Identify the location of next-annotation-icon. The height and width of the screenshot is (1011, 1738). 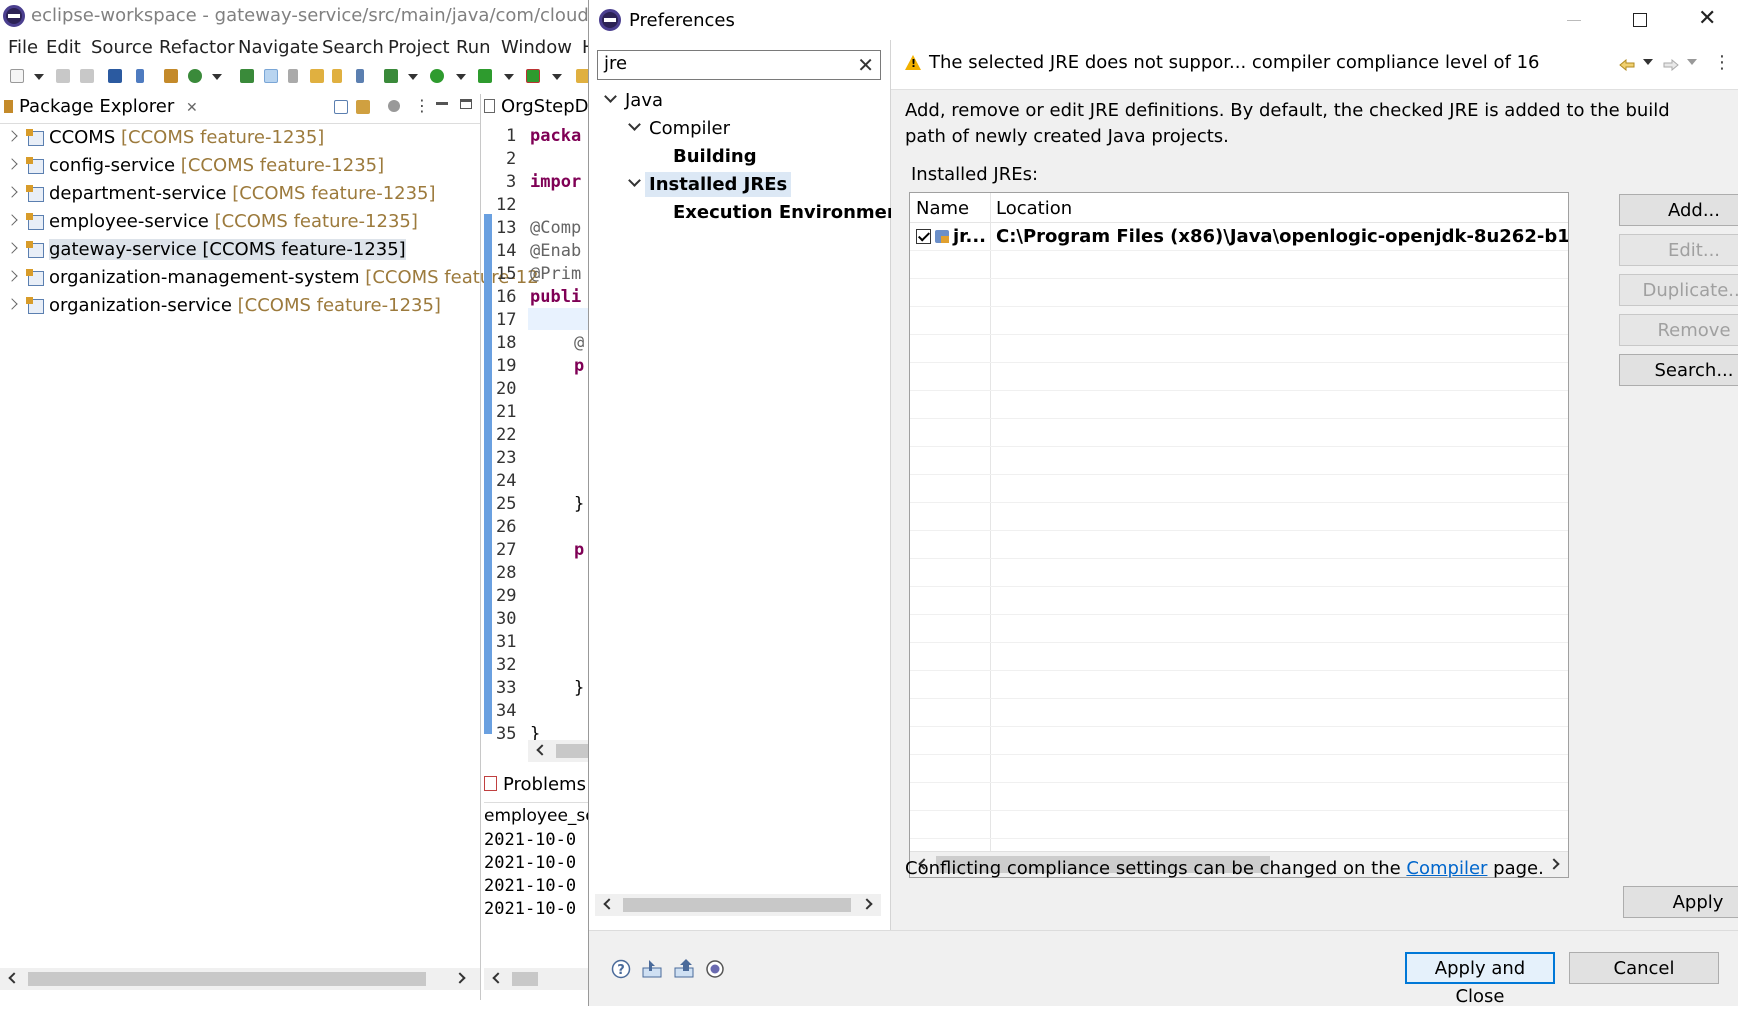
(317, 76).